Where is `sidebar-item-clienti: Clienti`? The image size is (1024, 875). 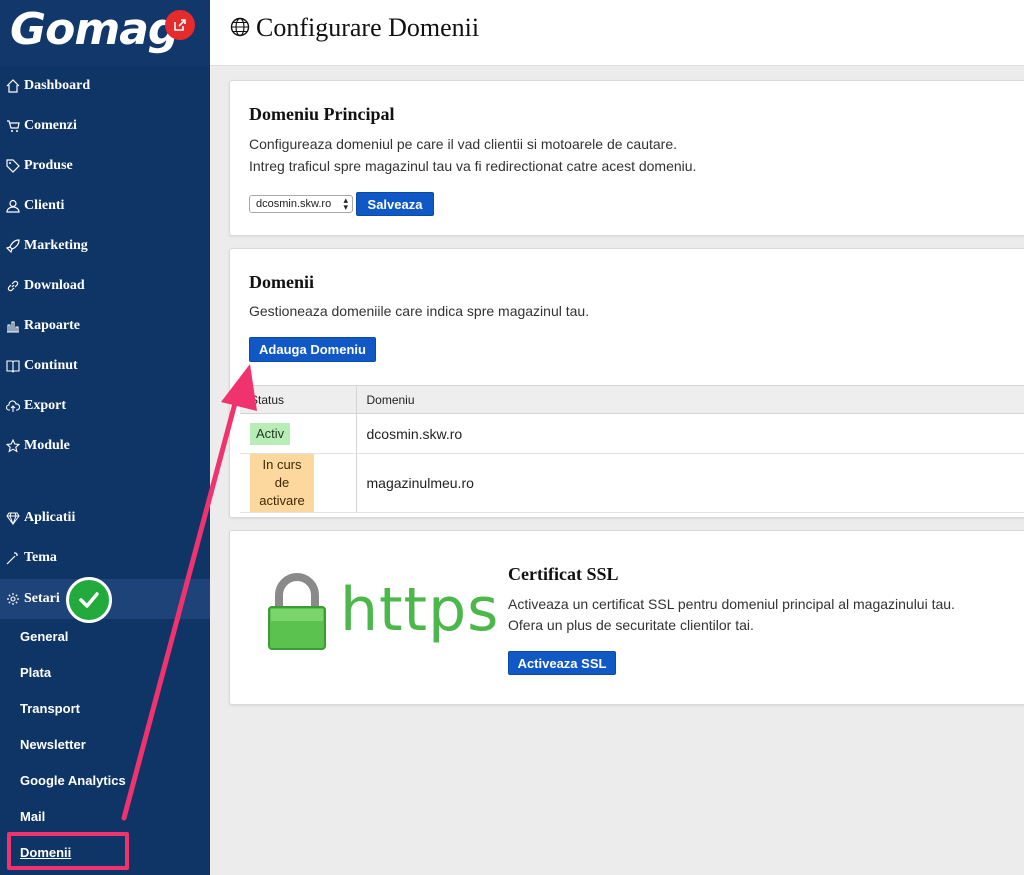 sidebar-item-clienti: Clienti is located at coordinates (105, 206).